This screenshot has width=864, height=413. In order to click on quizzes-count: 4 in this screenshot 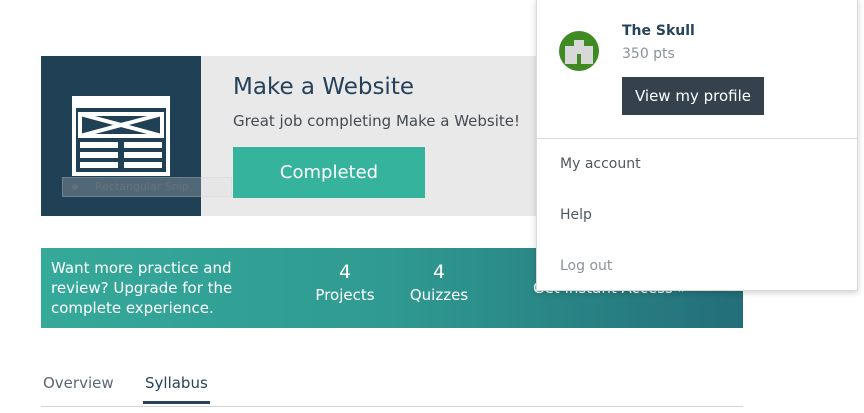, I will do `click(439, 272)`.